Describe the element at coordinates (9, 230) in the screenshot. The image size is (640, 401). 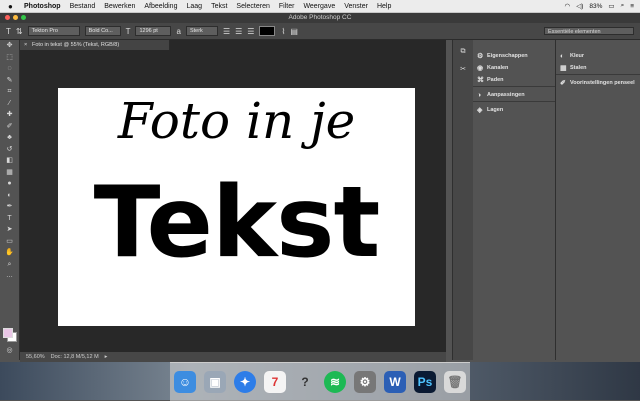
I see `path-selection-tool-icon: ➤` at that location.